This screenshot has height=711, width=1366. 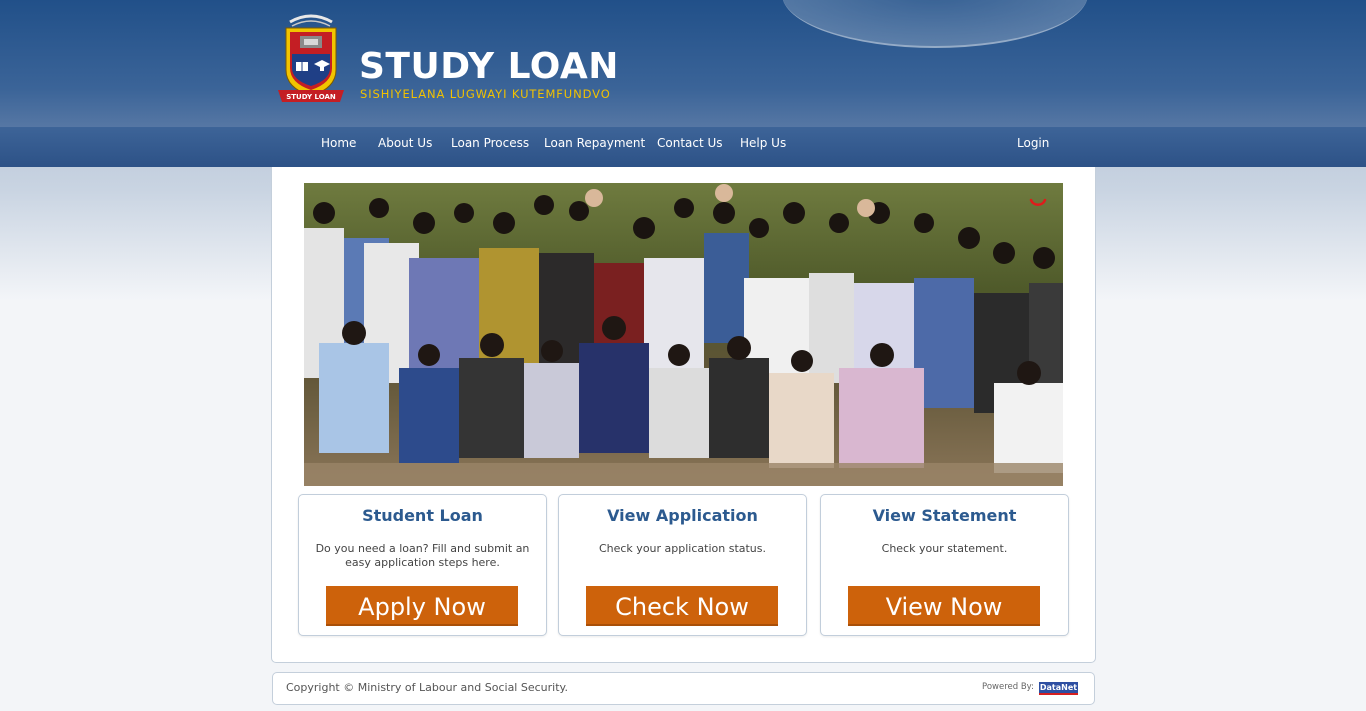 What do you see at coordinates (405, 143) in the screenshot?
I see `nav-about-us: About Us` at bounding box center [405, 143].